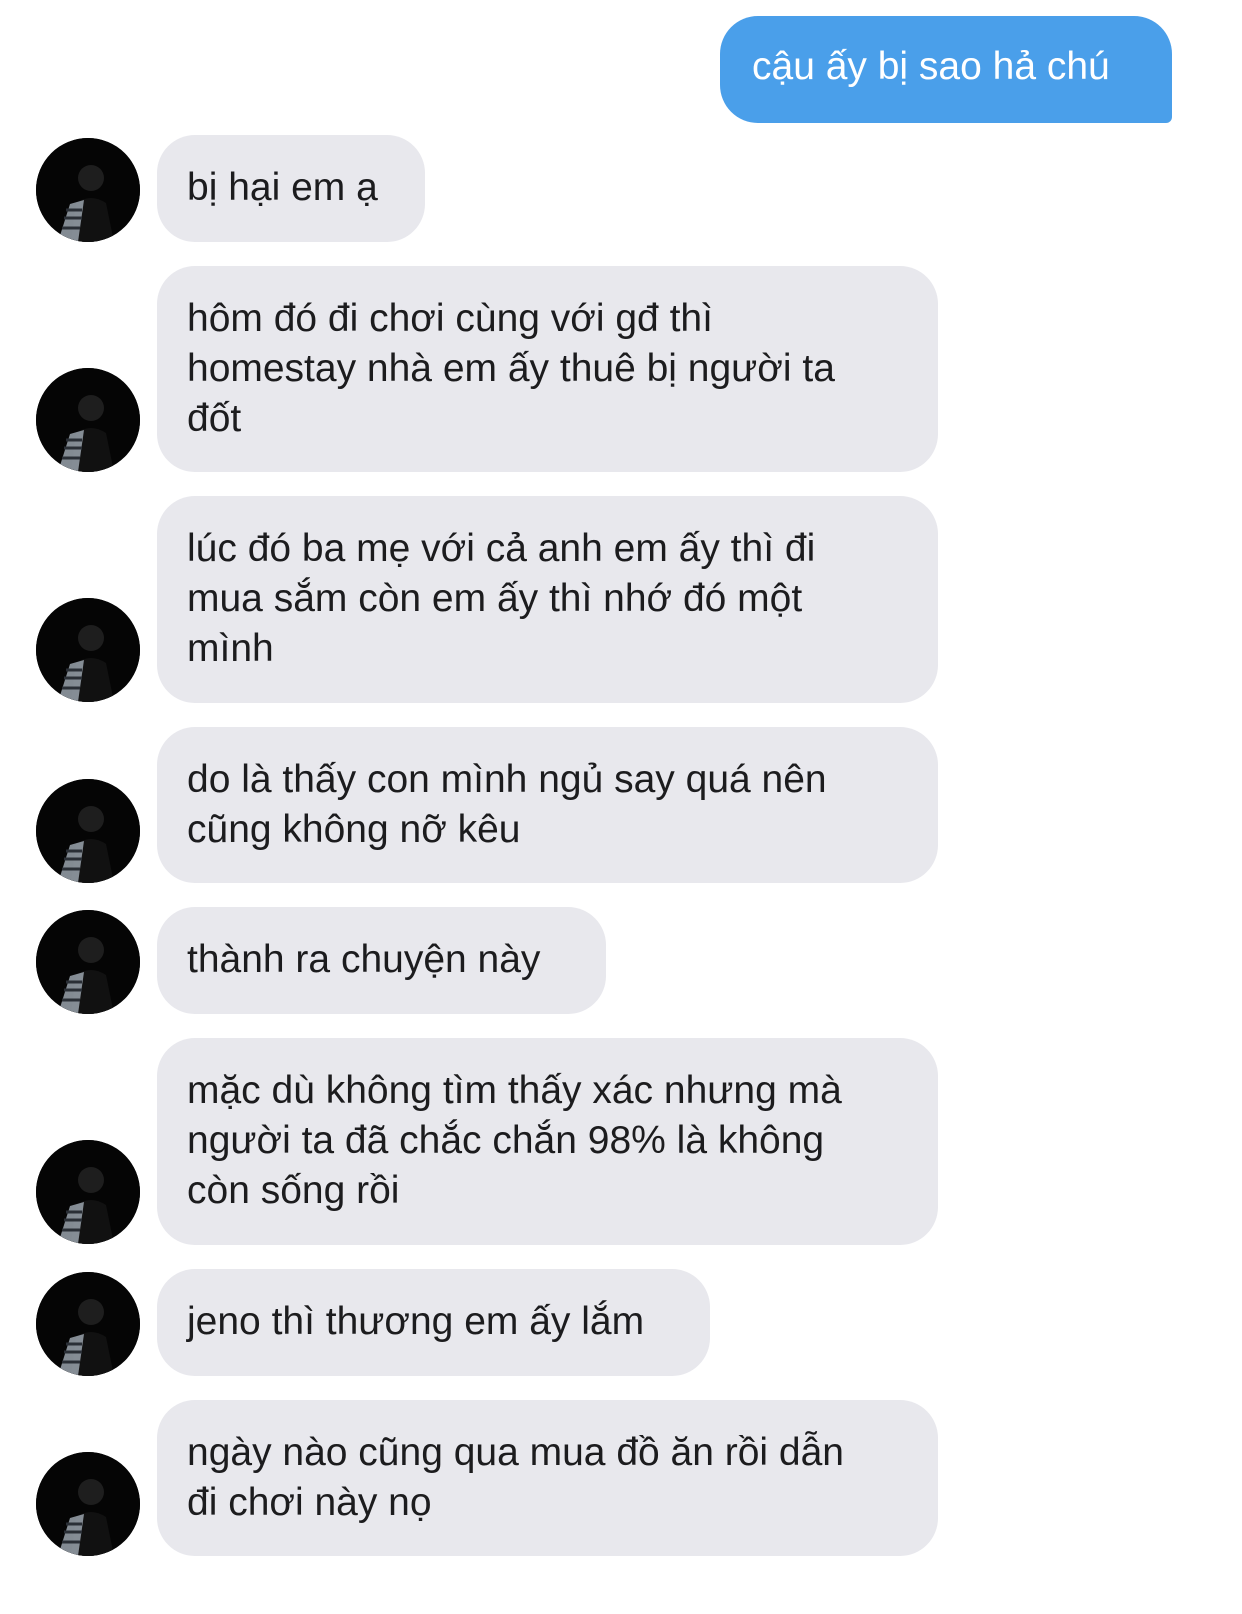 The image size is (1242, 1614). I want to click on message-line: ngày nào cũng qua mua đồ ăn rồi dẫn, so click(516, 1452).